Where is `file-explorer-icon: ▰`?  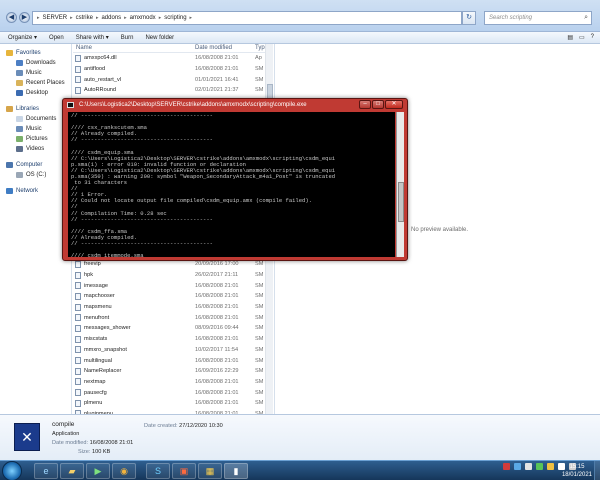
file-explorer-icon: ▰ is located at coordinates (72, 471).